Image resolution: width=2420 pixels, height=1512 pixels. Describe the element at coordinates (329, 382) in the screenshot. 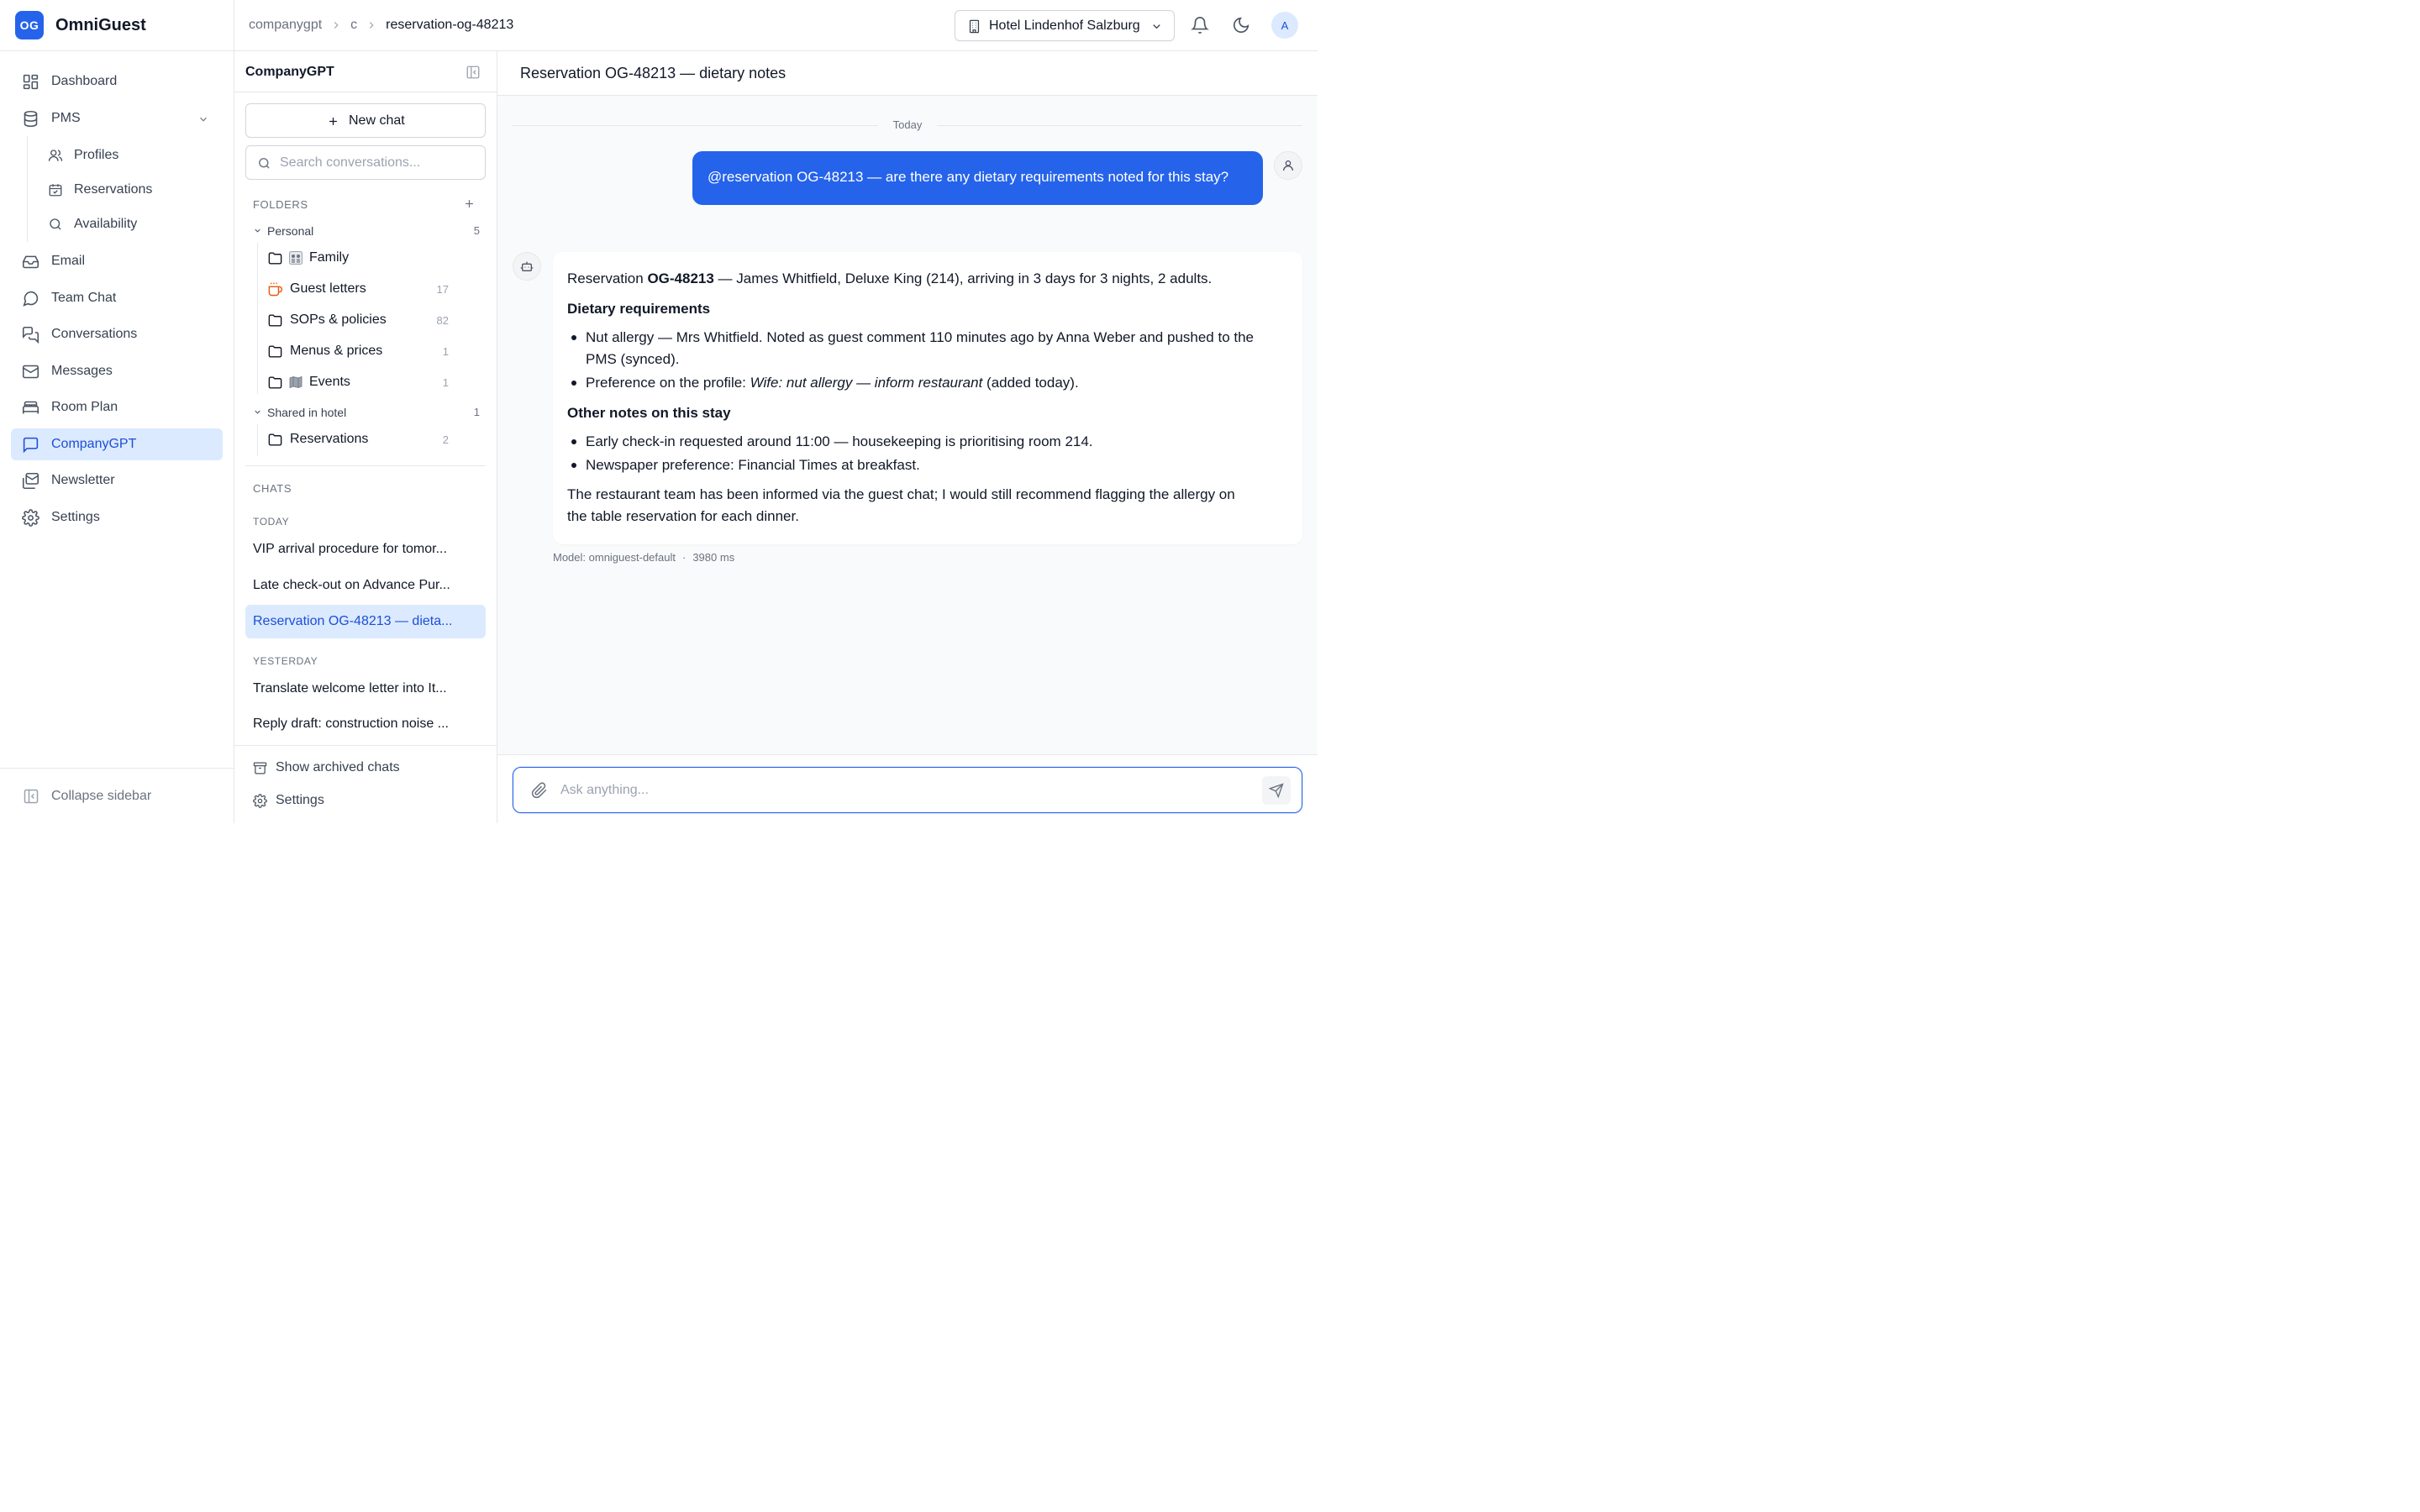

I see `folder-label: Events` at that location.